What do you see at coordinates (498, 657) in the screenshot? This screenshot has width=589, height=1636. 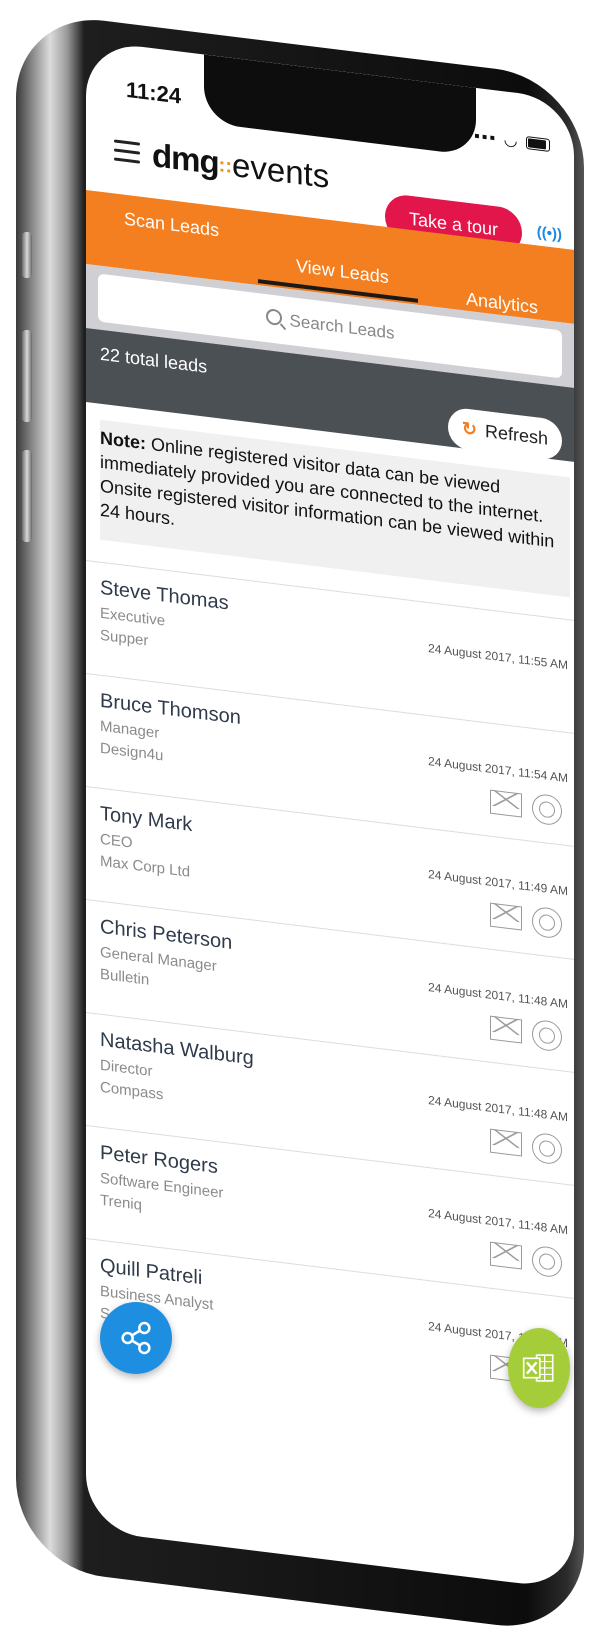 I see `lead-date: 24 August 2017, 11:55 AM` at bounding box center [498, 657].